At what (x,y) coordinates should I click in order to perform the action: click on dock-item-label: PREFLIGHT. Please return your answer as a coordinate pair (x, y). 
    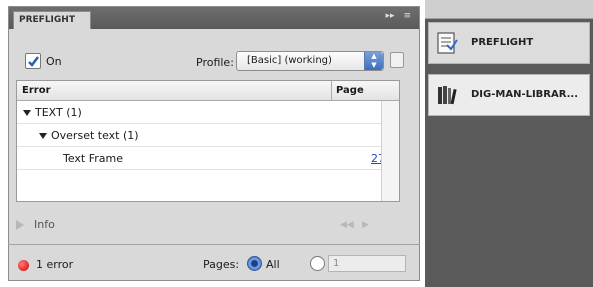
    Looking at the image, I should click on (502, 42).